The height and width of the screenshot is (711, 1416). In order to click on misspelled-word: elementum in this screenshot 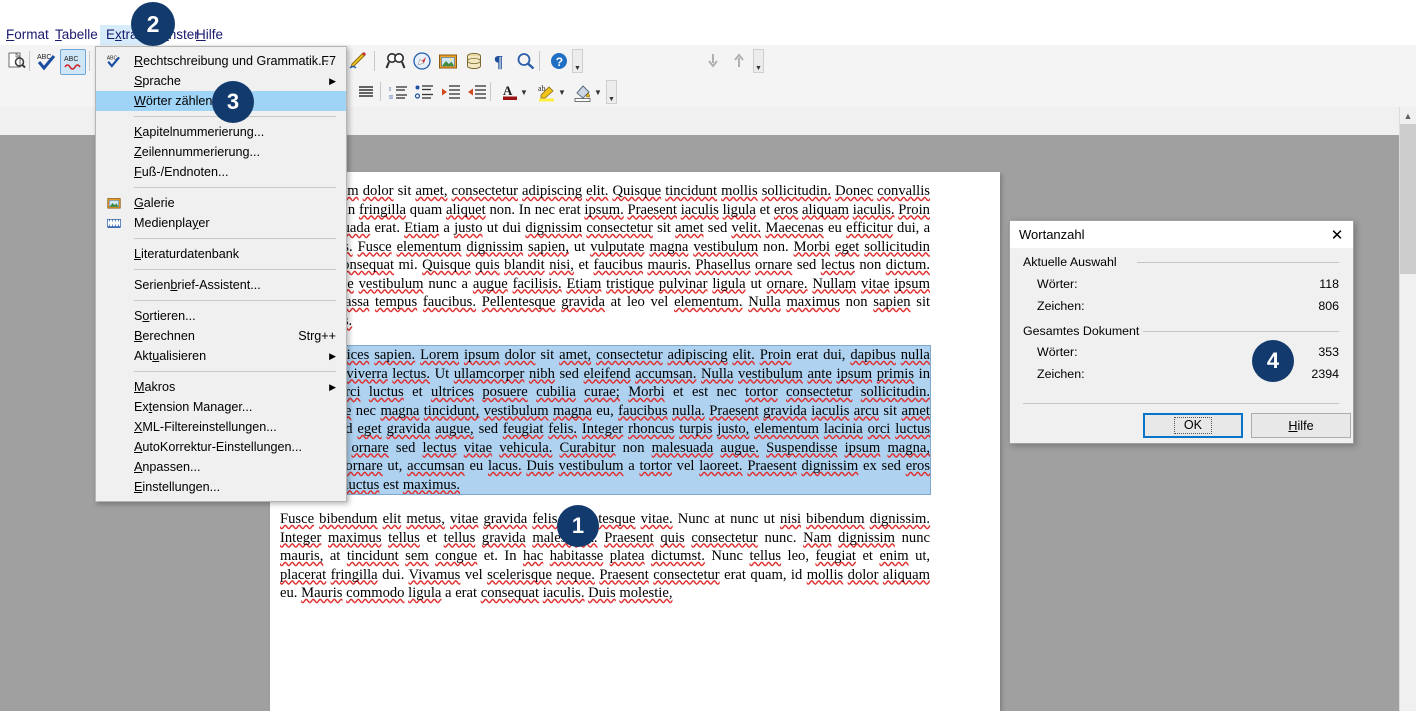, I will do `click(429, 246)`.